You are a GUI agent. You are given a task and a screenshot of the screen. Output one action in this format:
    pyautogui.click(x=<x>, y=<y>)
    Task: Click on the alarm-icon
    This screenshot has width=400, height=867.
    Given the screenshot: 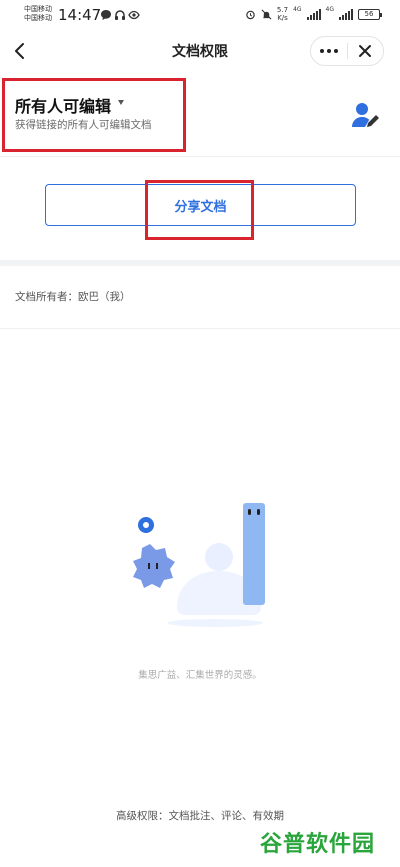 What is the action you would take?
    pyautogui.click(x=250, y=14)
    